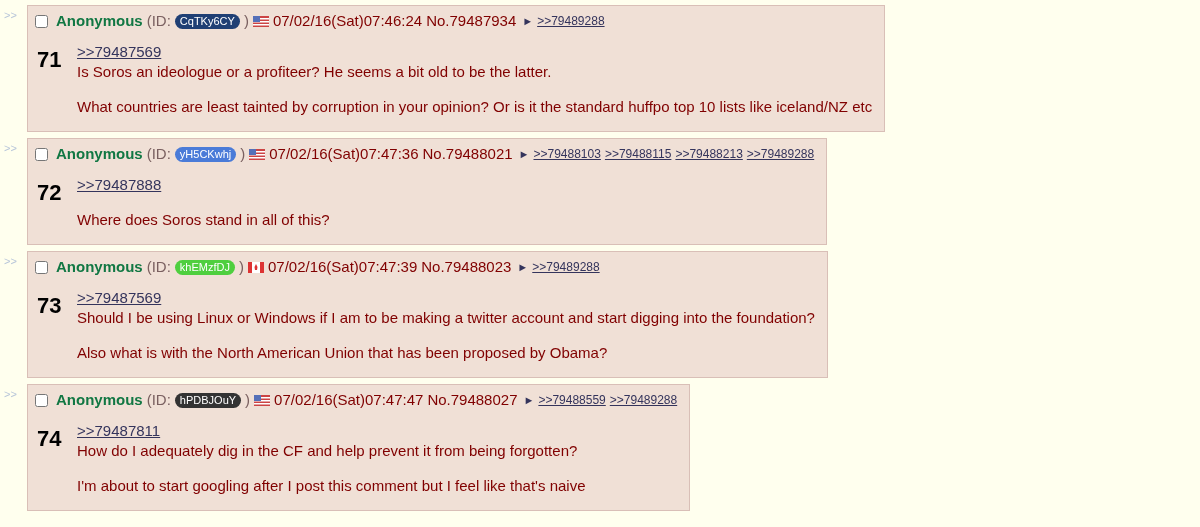 Image resolution: width=1200 pixels, height=527 pixels. What do you see at coordinates (343, 353) in the screenshot?
I see `post-text: Also what is with the North American Union that has been proposed by Obama?` at bounding box center [343, 353].